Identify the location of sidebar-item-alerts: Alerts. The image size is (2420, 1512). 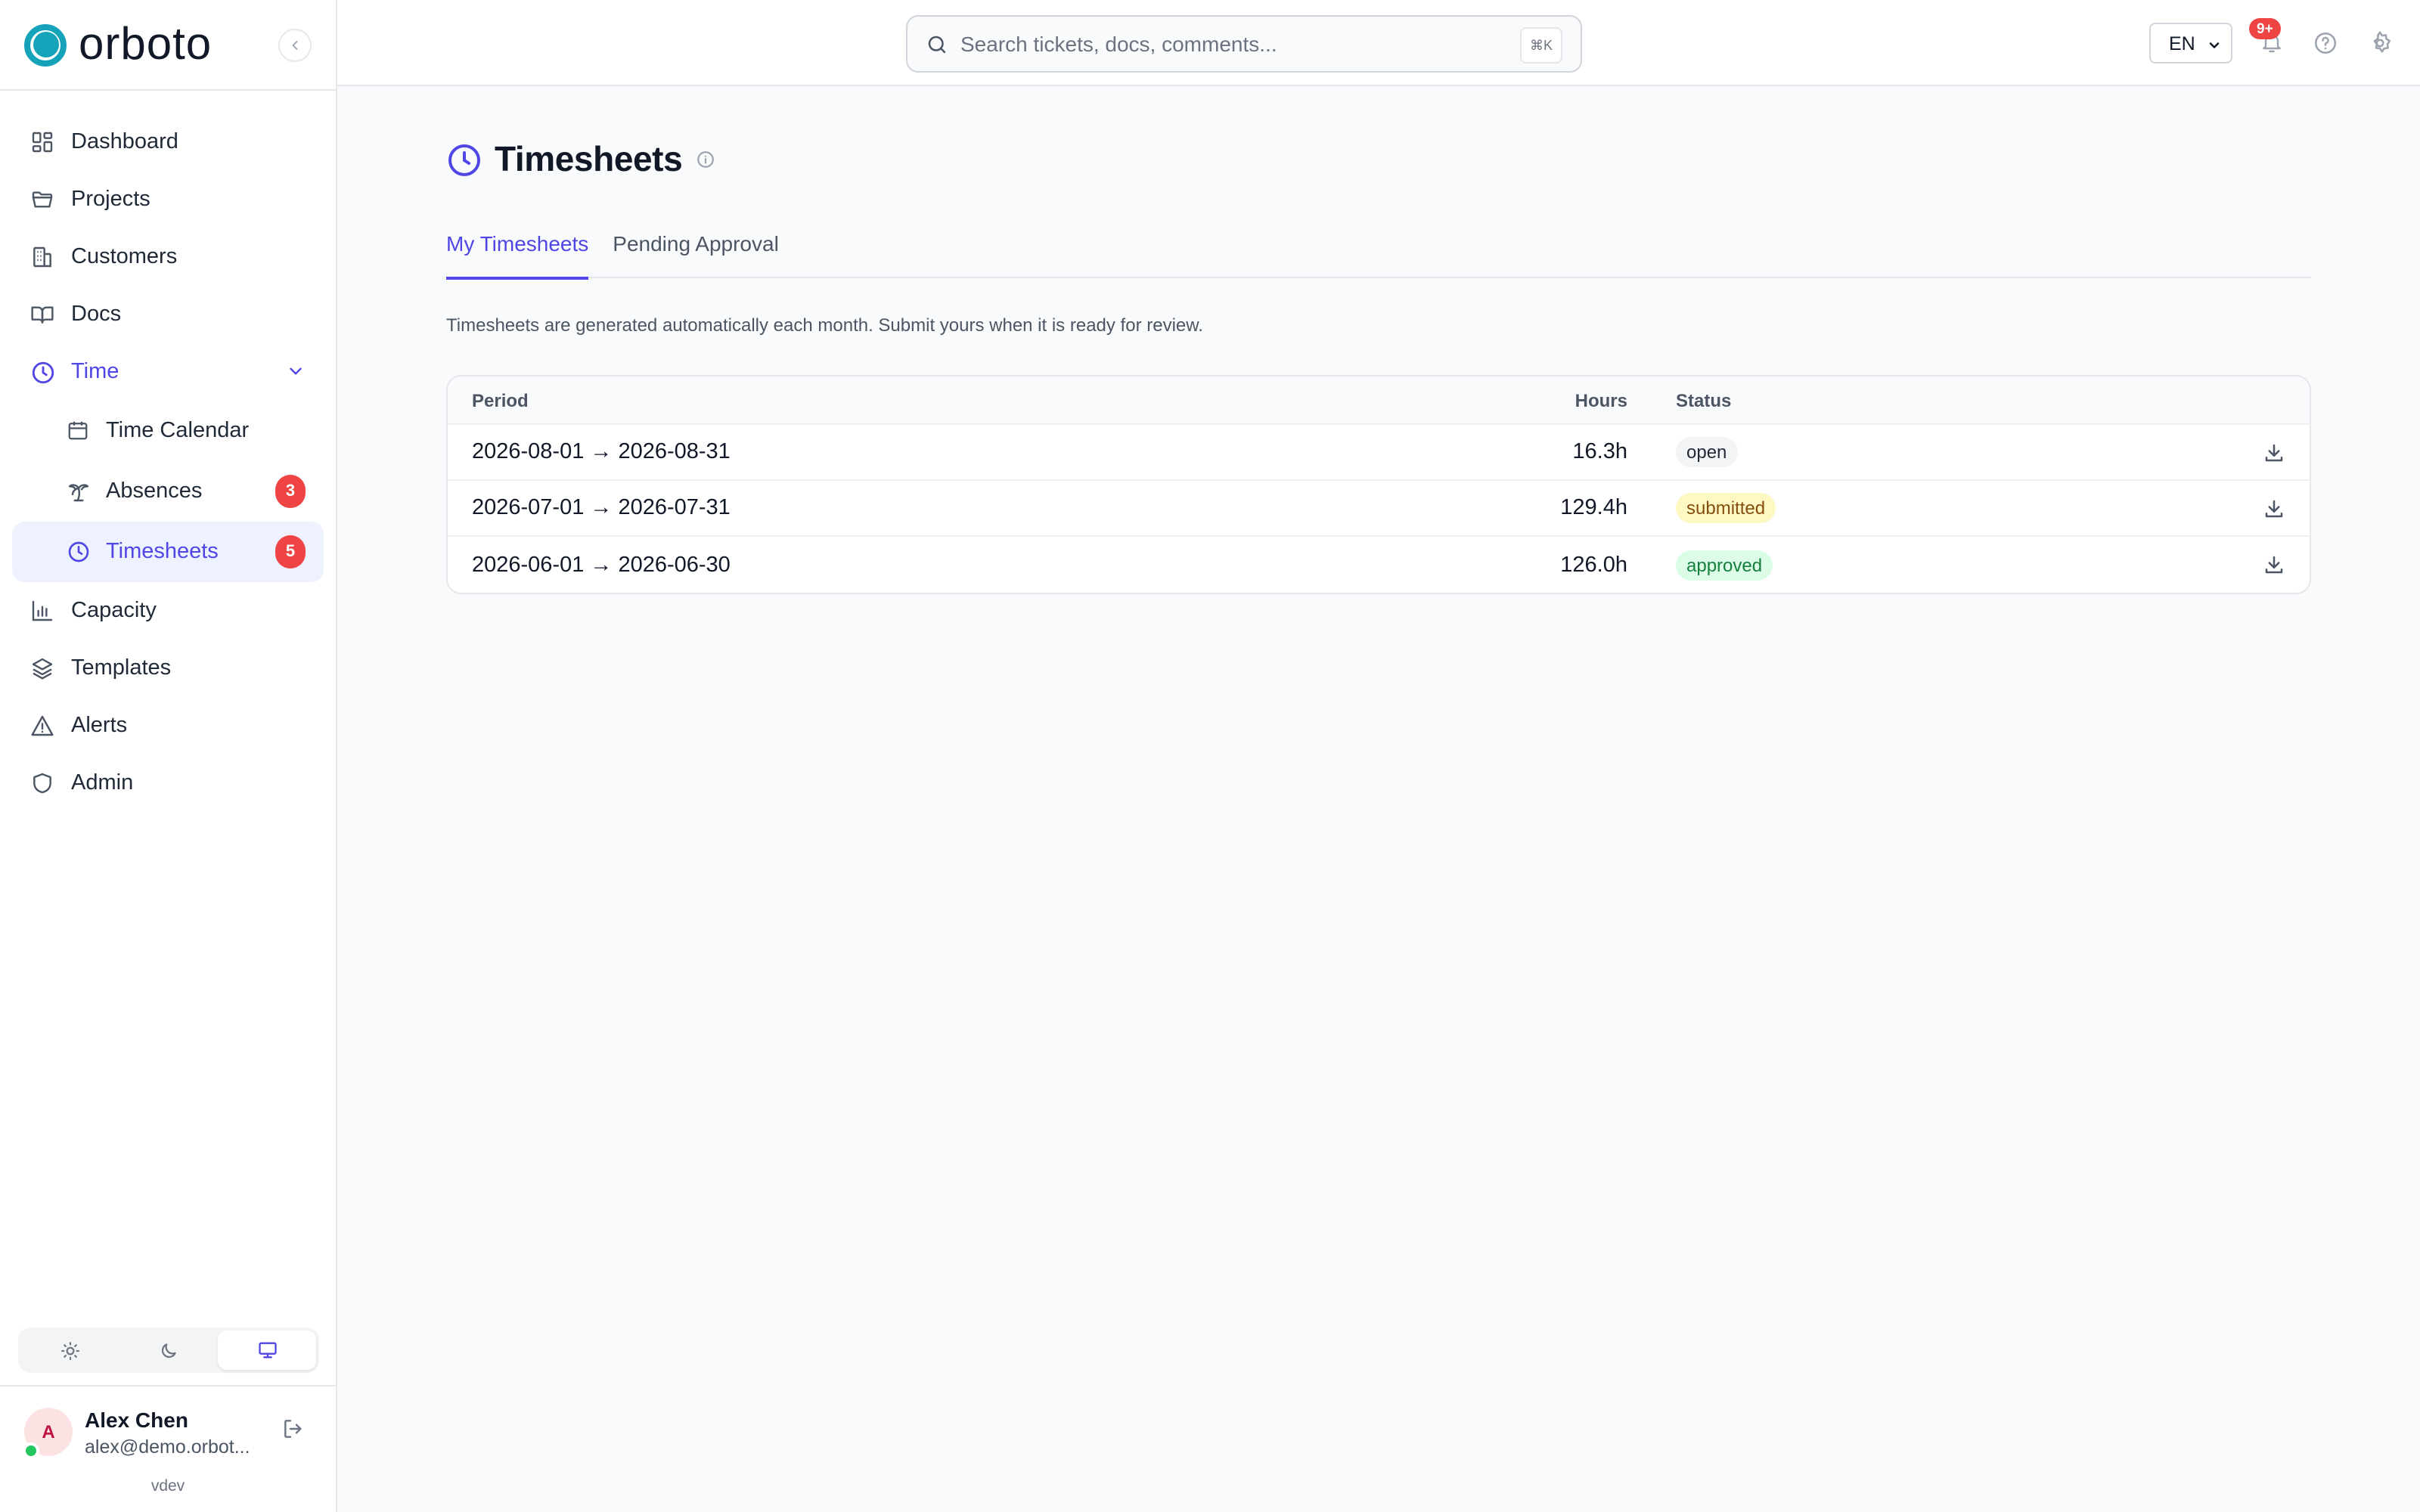
(168, 725).